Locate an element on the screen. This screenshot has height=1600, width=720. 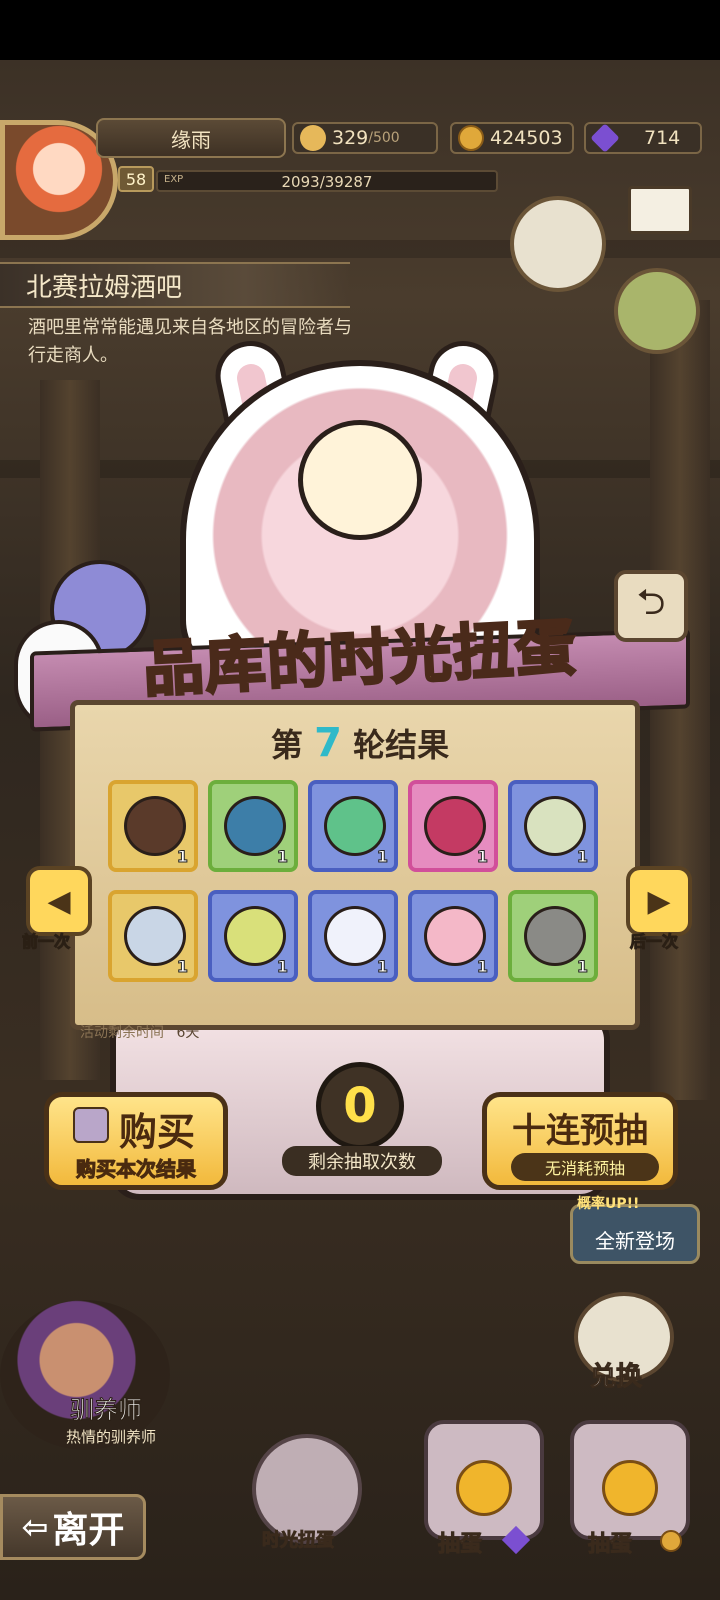
exp-bar: EXP 2093/39287 is located at coordinates (327, 181).